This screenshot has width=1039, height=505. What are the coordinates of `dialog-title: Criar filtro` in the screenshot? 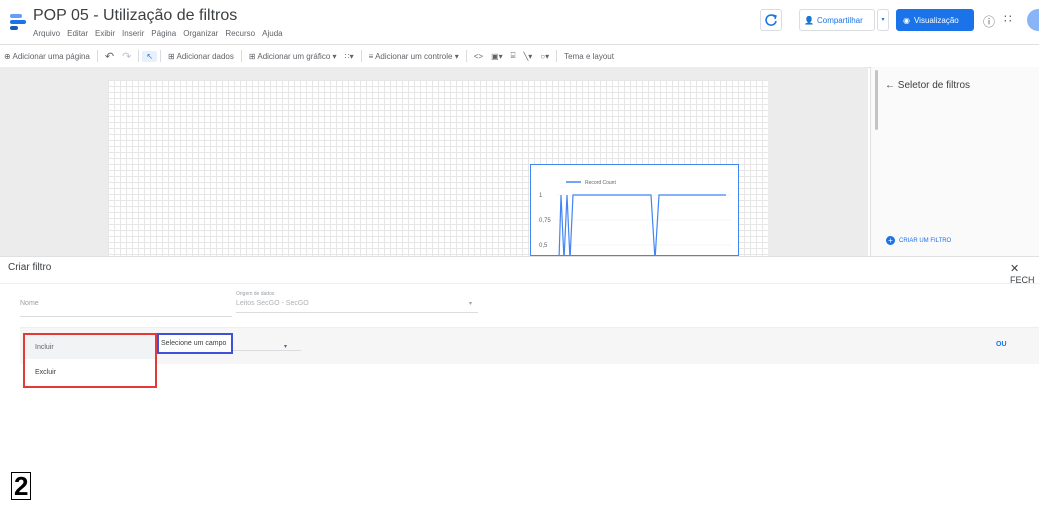 It's located at (30, 267).